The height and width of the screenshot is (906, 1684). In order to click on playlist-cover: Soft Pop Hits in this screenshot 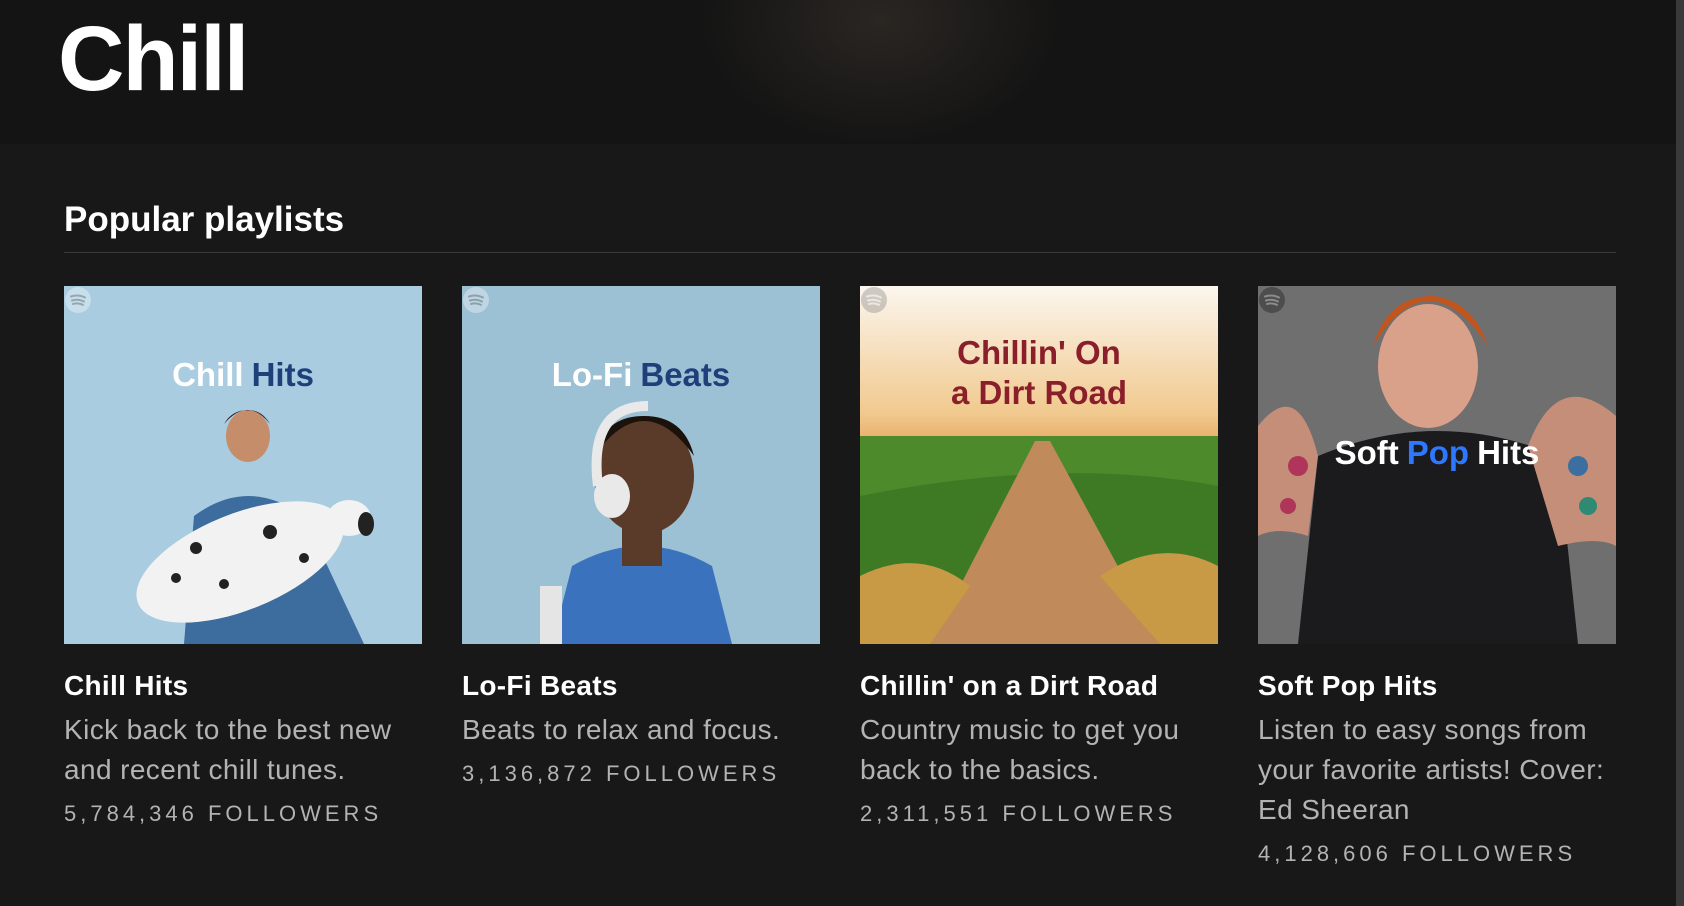, I will do `click(1437, 465)`.